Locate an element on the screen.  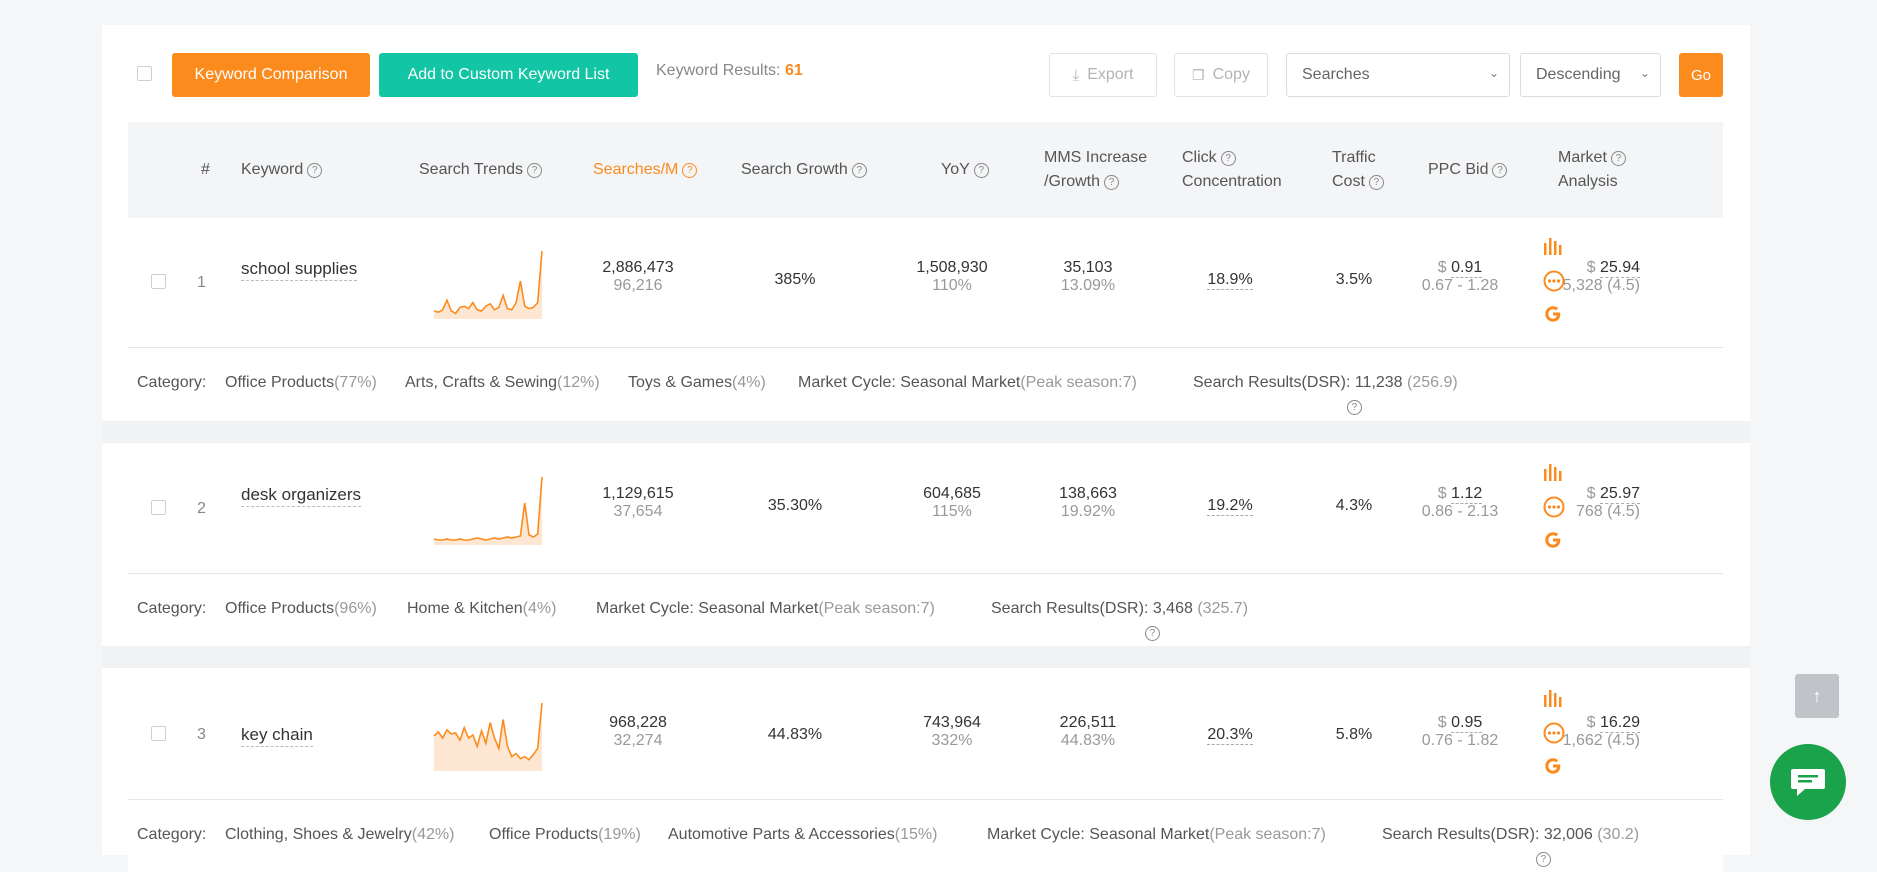
ppc-bid-cell: $ 0.91 0.67 - 1.28 is located at coordinates (1460, 277).